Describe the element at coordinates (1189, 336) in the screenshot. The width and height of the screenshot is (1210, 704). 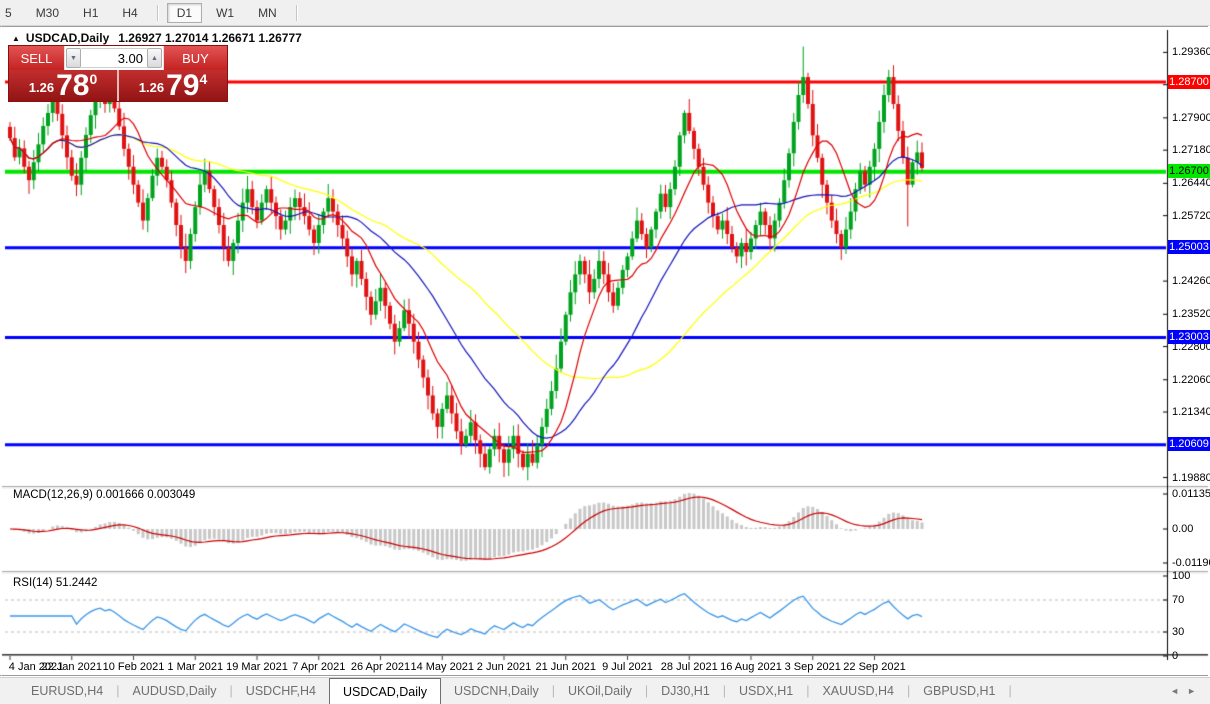
I see `price-level-badge: 1.23003` at that location.